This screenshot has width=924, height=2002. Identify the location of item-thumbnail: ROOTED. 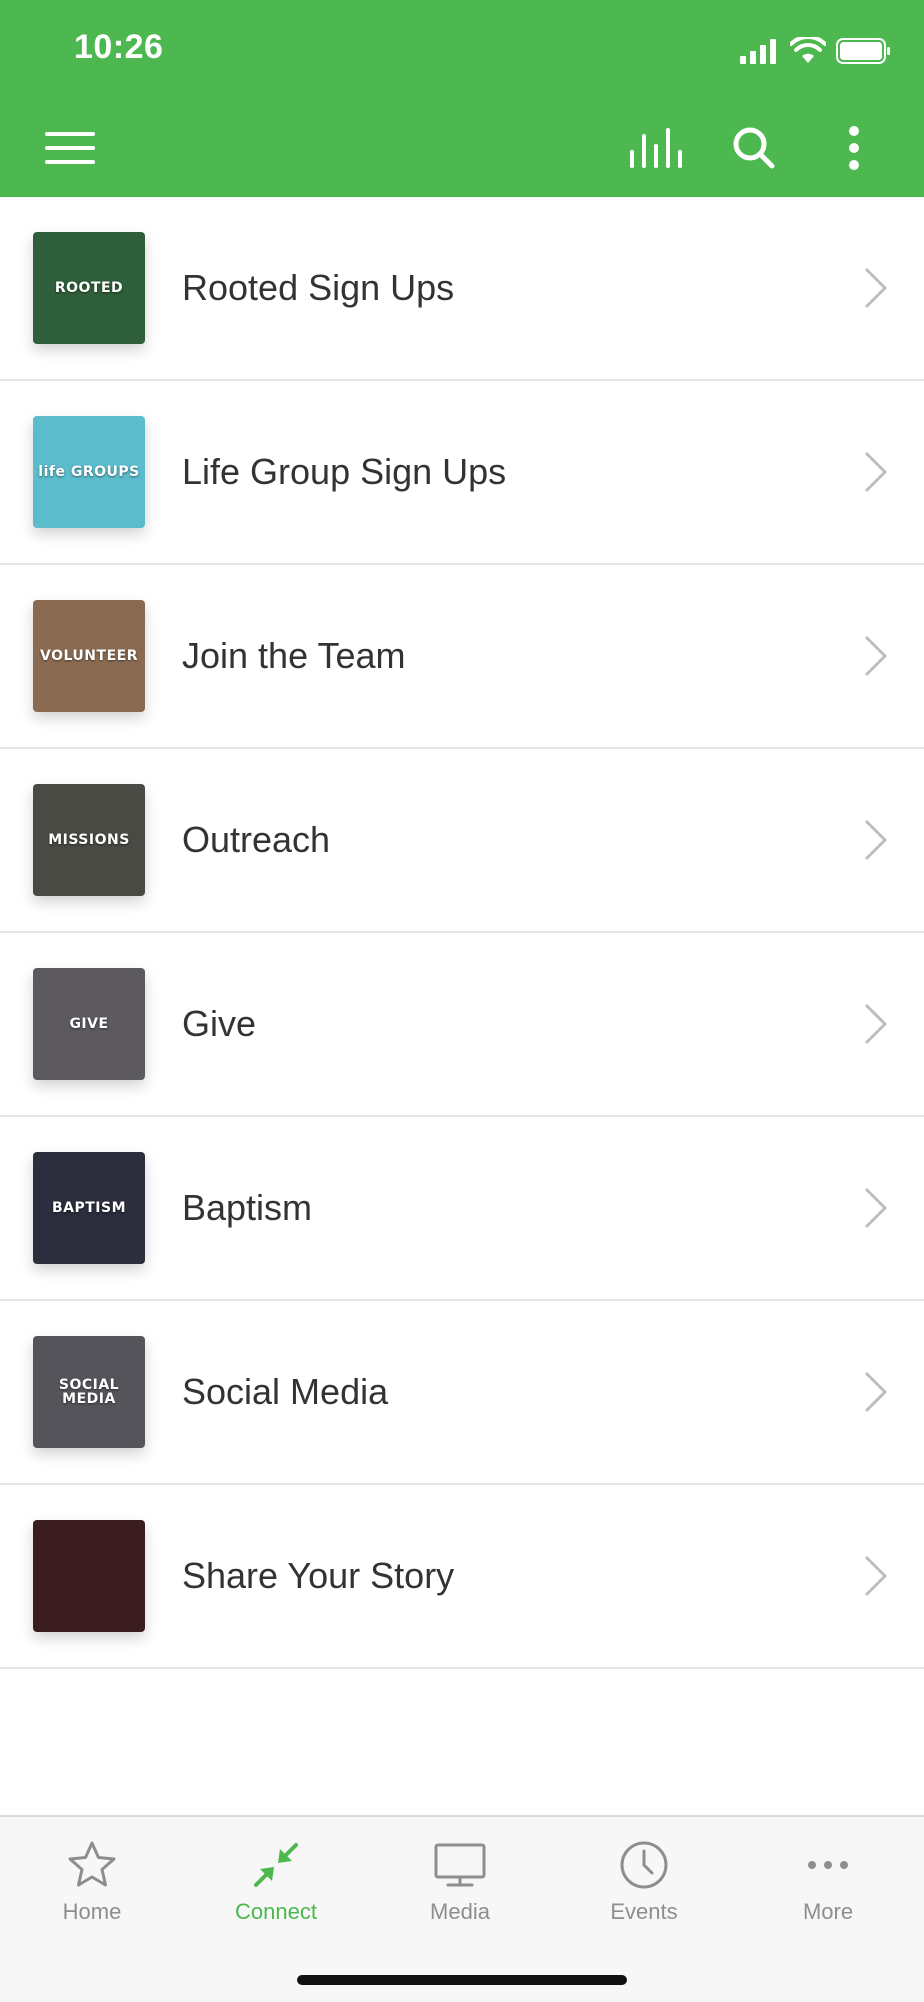
(89, 288).